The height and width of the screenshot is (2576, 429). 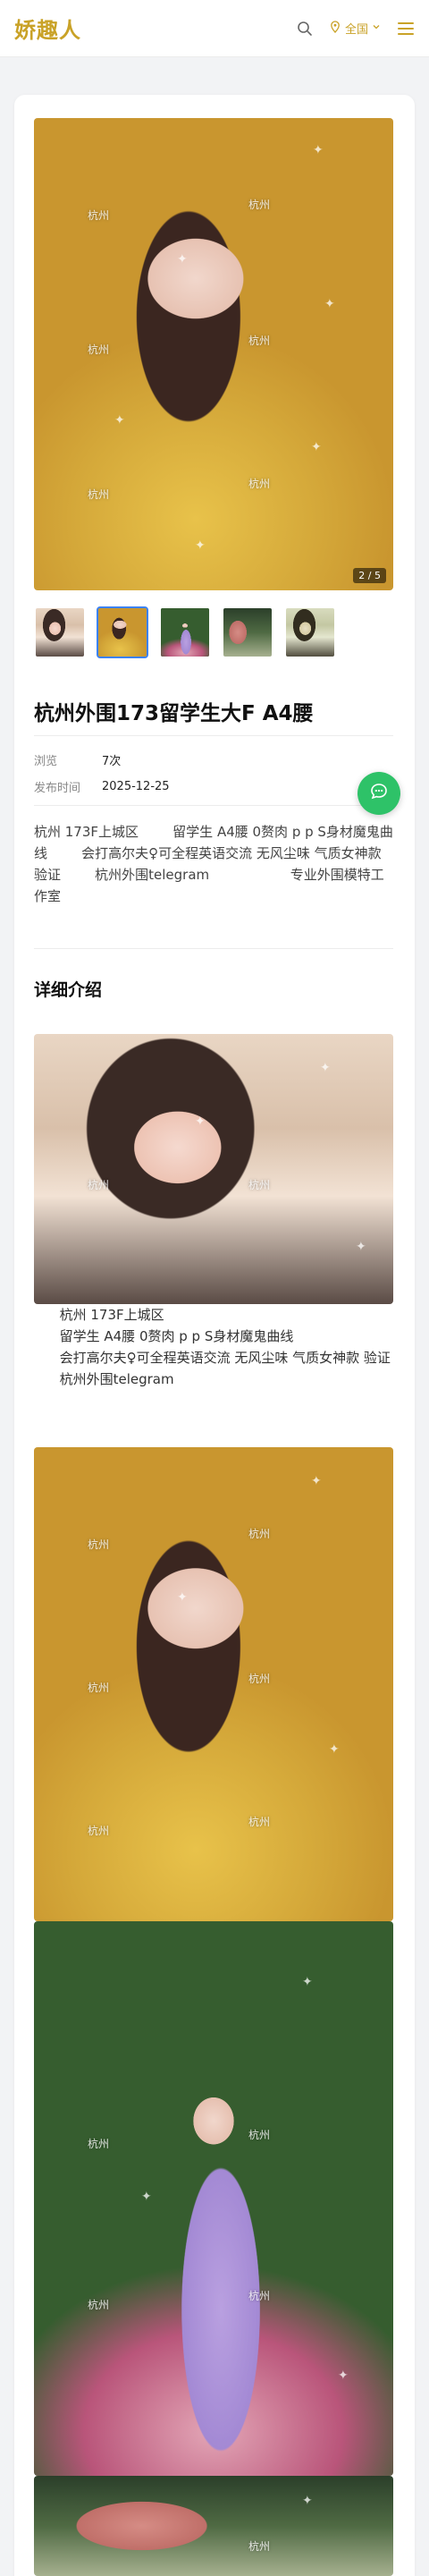 I want to click on meta-label: 浏览, so click(x=46, y=761).